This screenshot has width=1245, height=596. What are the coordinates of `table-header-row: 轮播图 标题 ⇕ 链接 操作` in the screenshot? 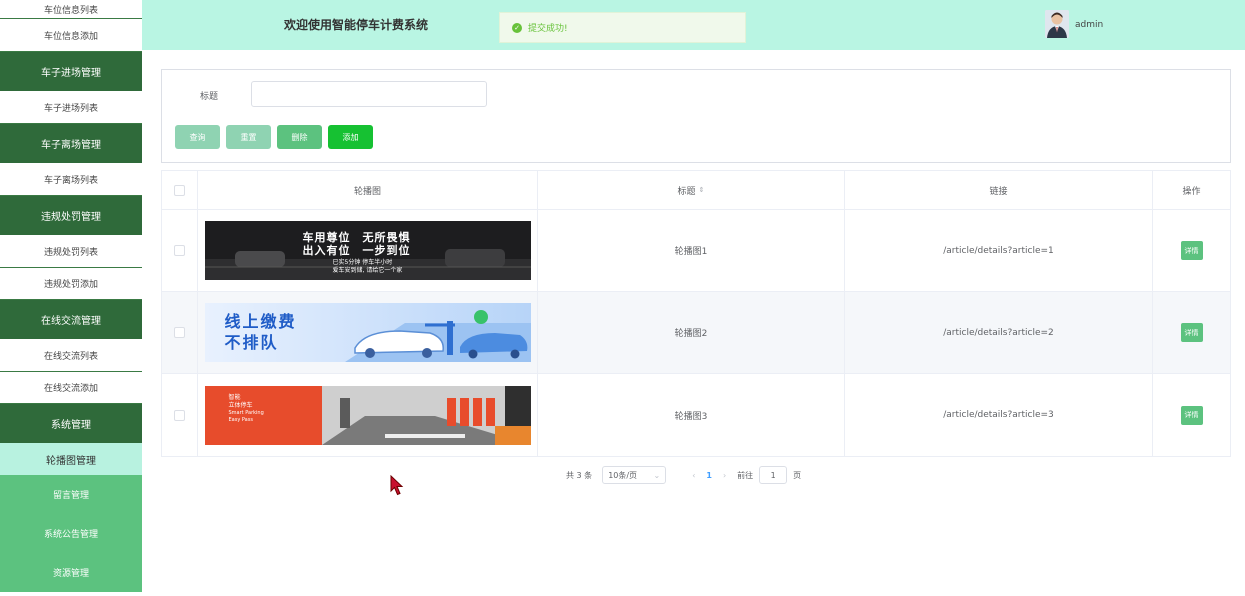 It's located at (696, 190).